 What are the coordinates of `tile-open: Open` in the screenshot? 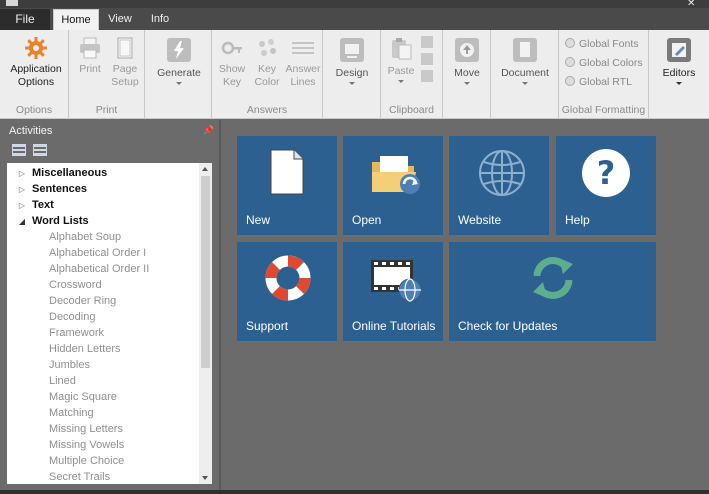 It's located at (393, 185).